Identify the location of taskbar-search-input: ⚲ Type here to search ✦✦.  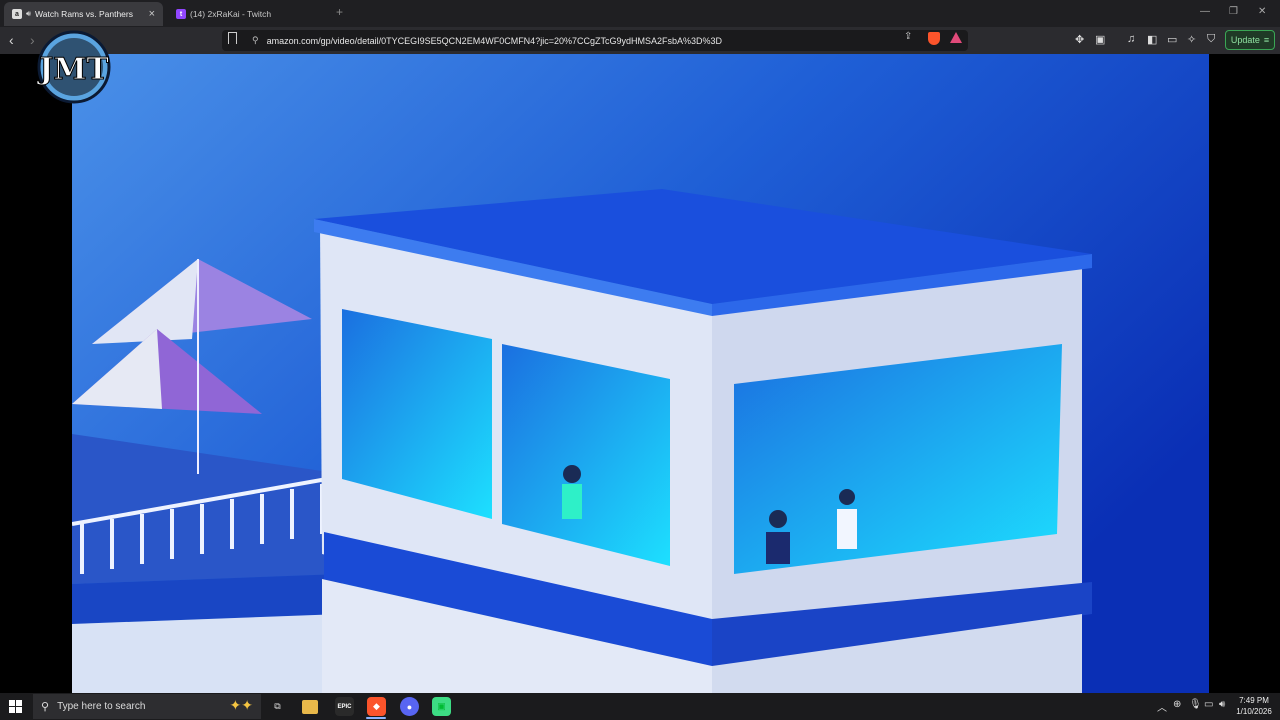
(147, 706).